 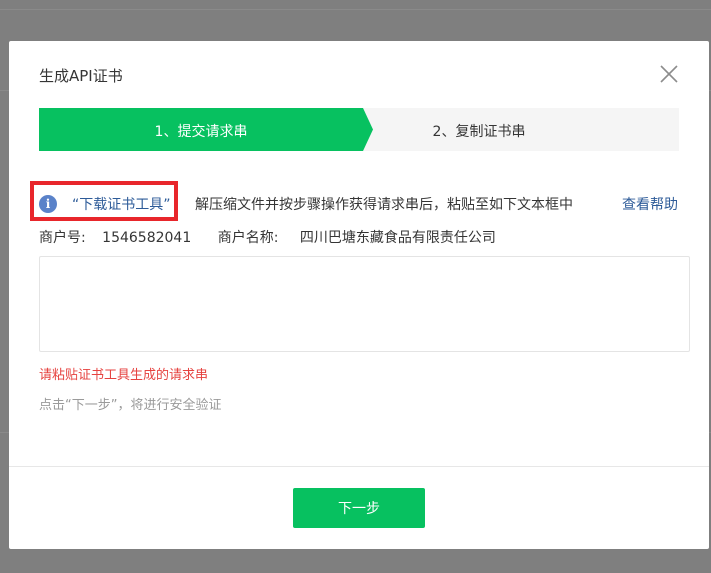 I want to click on next-step-button: 下一步, so click(x=359, y=508).